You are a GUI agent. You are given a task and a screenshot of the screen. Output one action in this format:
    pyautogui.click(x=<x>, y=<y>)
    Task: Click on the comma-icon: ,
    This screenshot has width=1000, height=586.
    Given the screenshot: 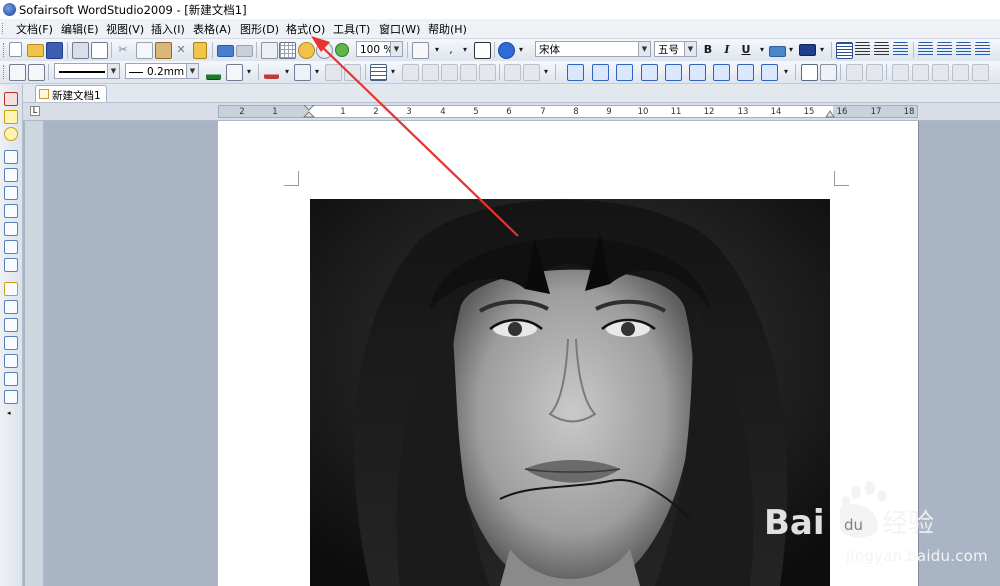 What is the action you would take?
    pyautogui.click(x=451, y=49)
    